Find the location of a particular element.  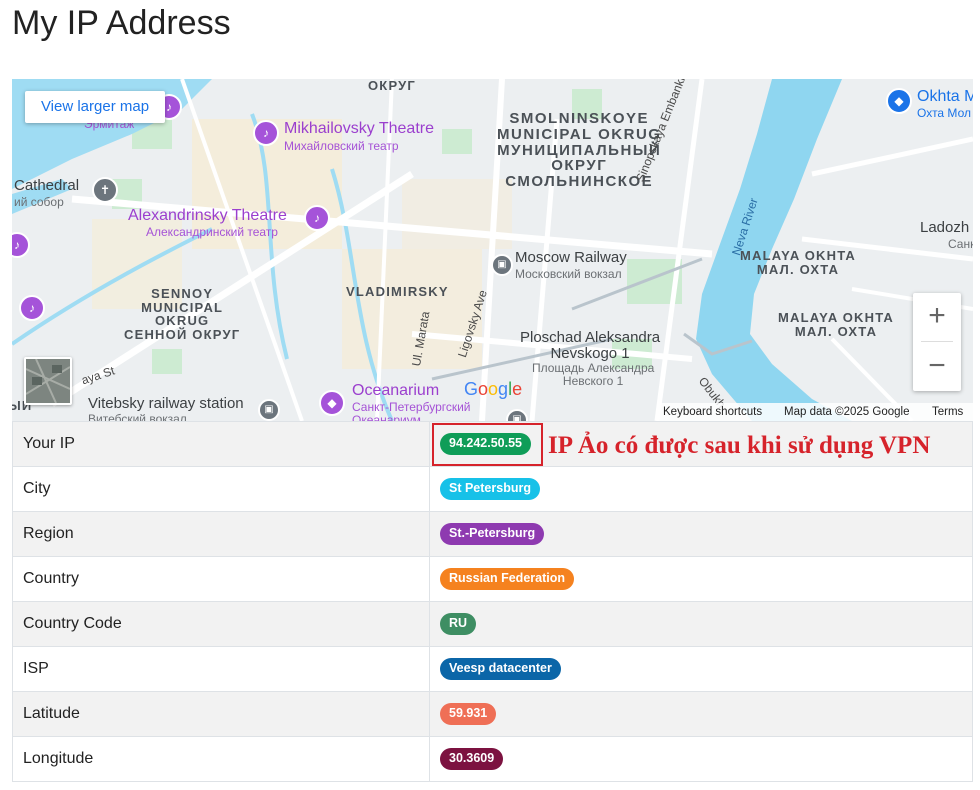

map-label-okrug: ОКРУГ is located at coordinates (392, 86).